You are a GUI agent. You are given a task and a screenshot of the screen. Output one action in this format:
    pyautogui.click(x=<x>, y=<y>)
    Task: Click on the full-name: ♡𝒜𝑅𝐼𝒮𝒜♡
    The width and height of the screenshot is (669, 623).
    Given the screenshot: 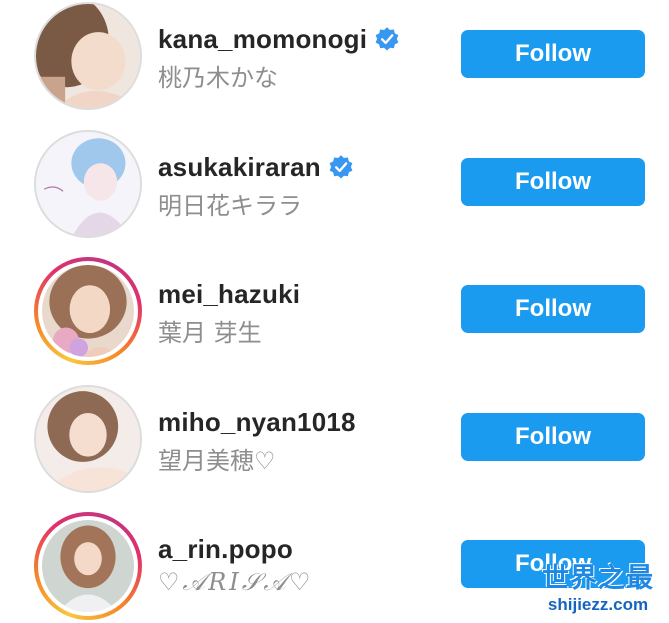 What is the action you would take?
    pyautogui.click(x=236, y=582)
    